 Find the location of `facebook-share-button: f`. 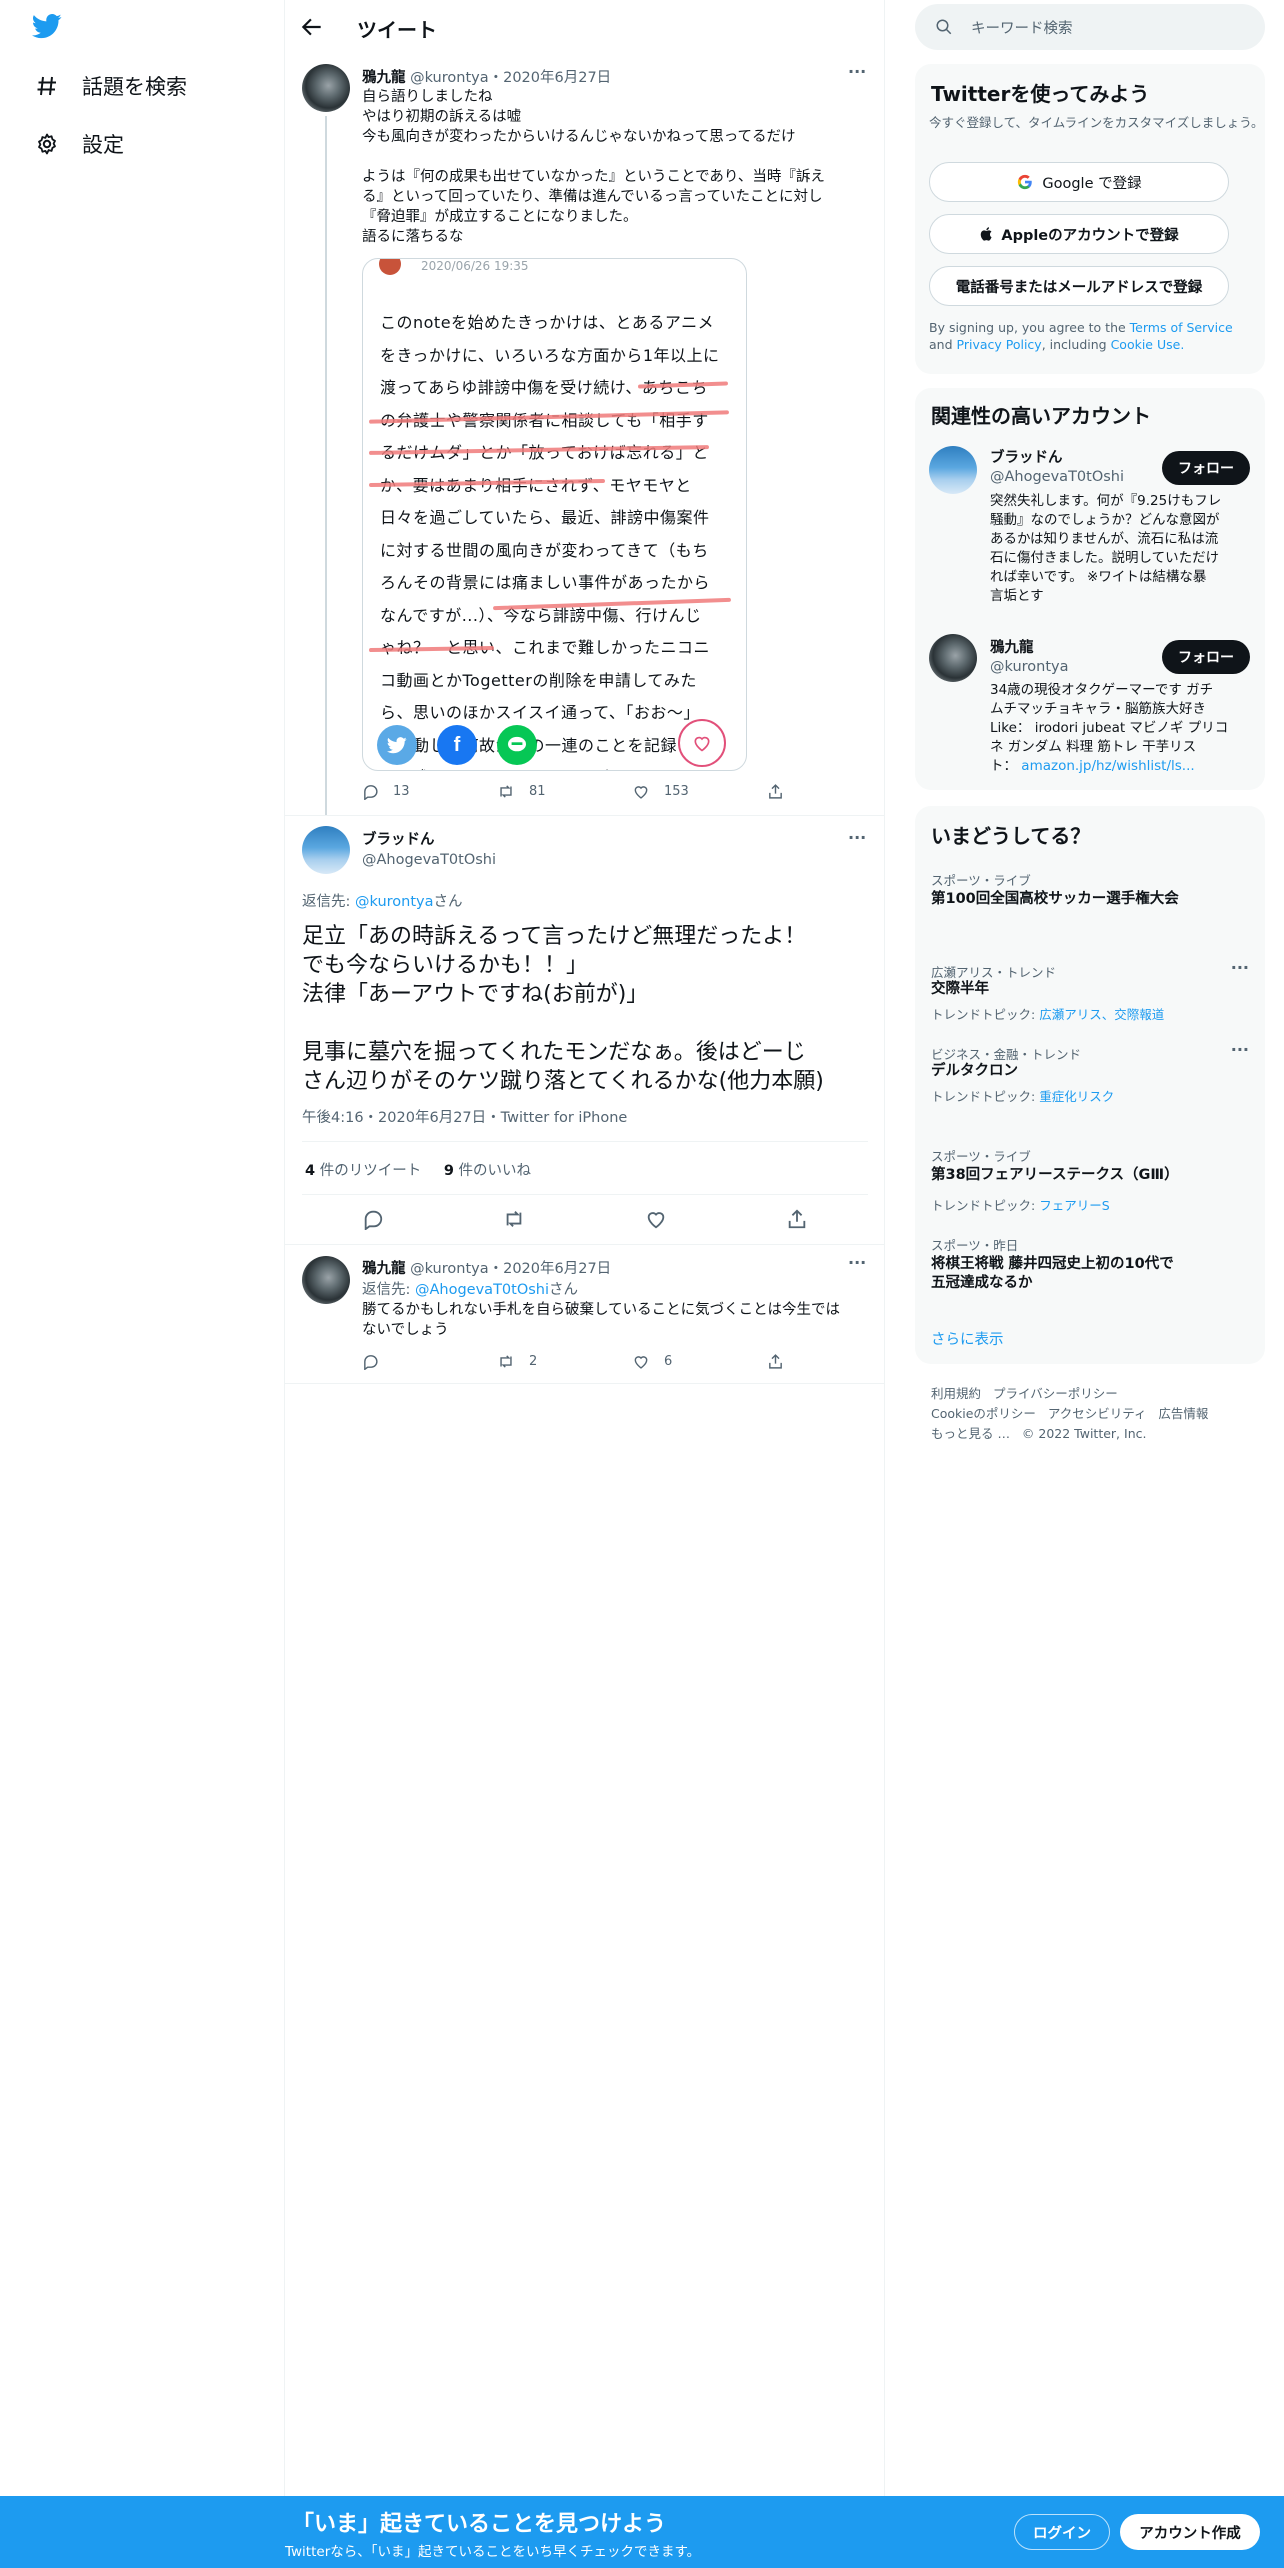

facebook-share-button: f is located at coordinates (457, 745).